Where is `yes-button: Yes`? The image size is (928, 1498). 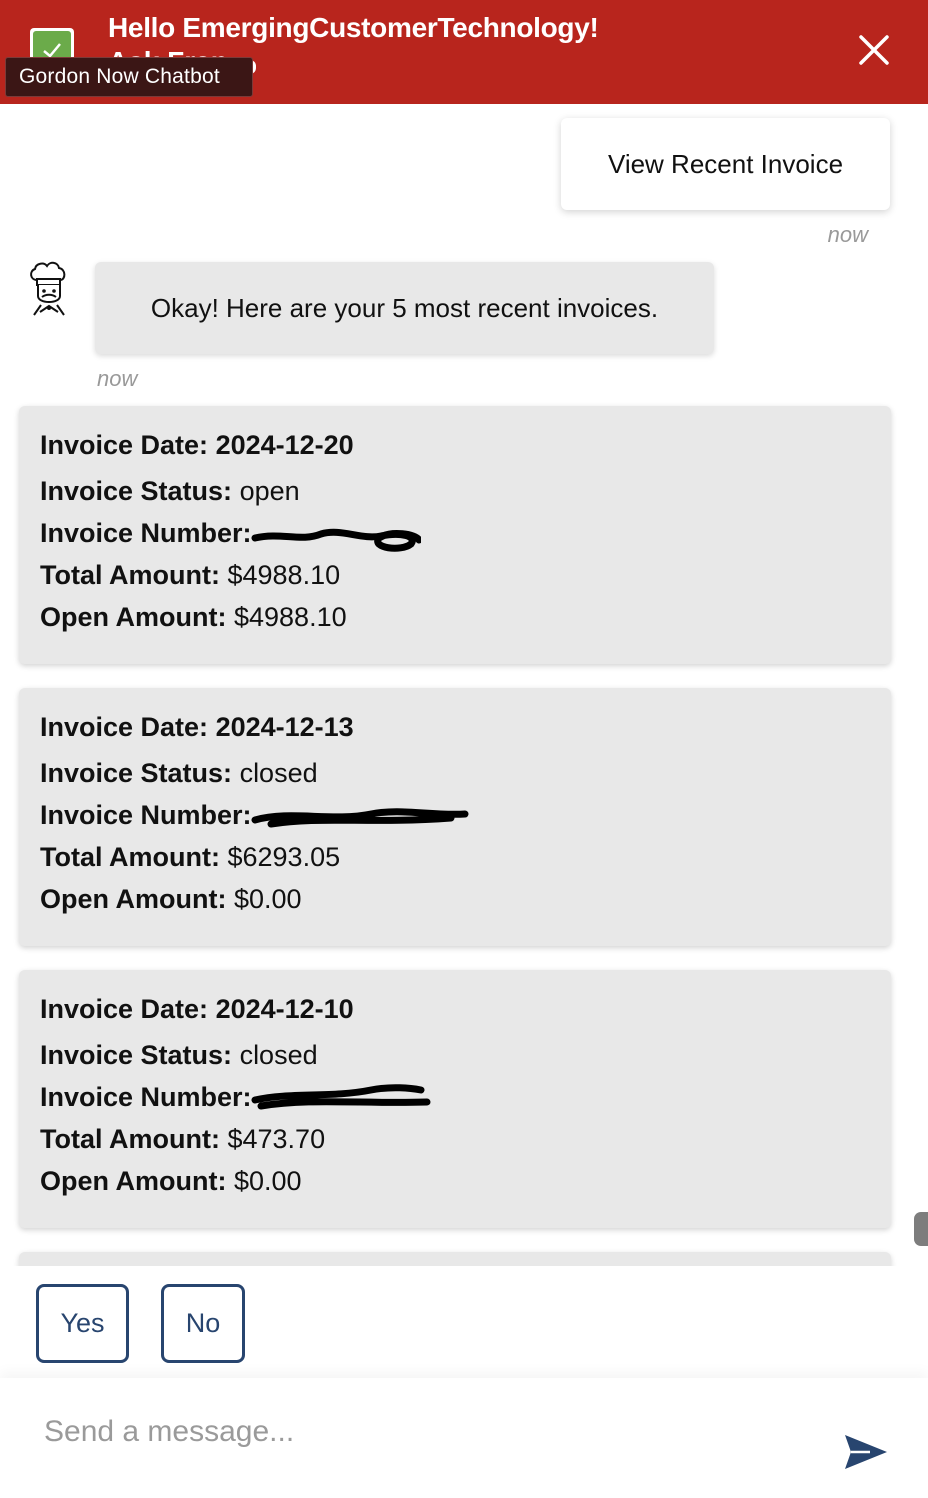
yes-button: Yes is located at coordinates (82, 1323).